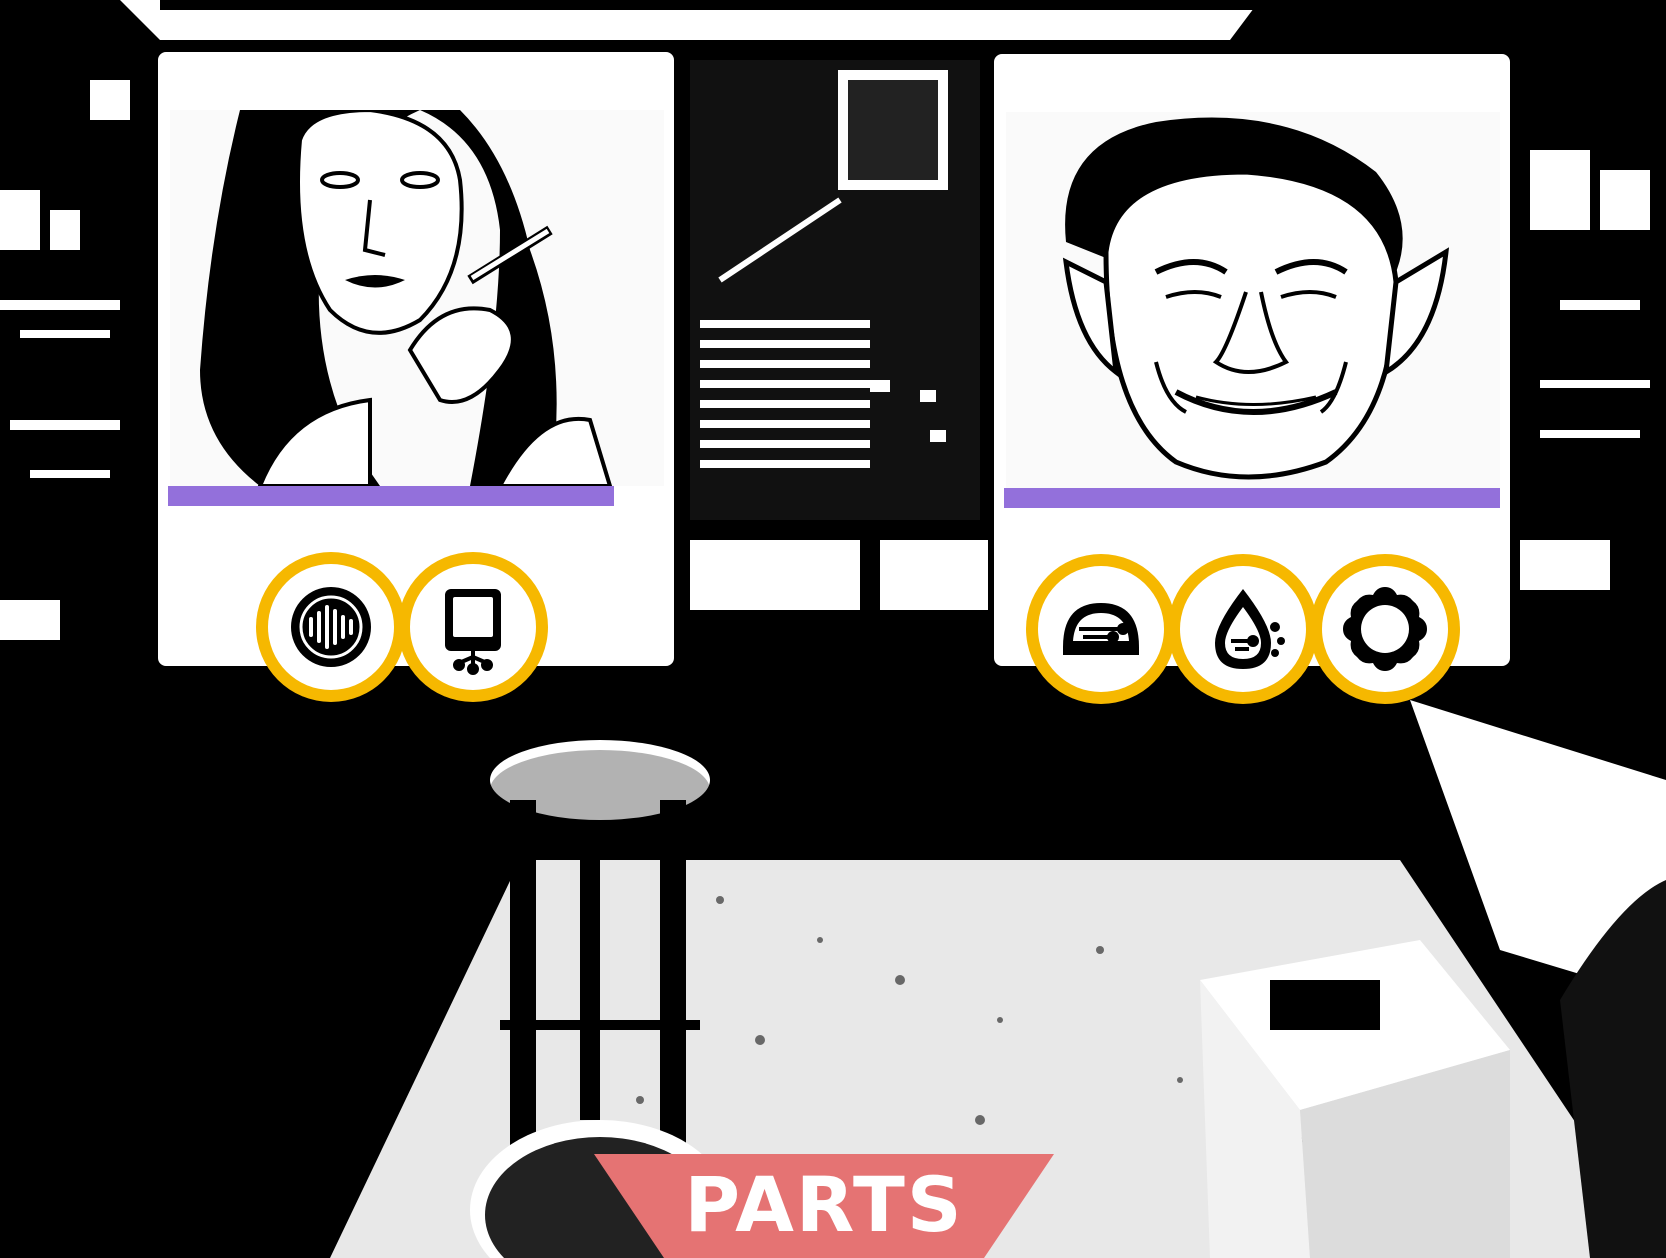  I want to click on ability-badge-tablet, so click(473, 627).